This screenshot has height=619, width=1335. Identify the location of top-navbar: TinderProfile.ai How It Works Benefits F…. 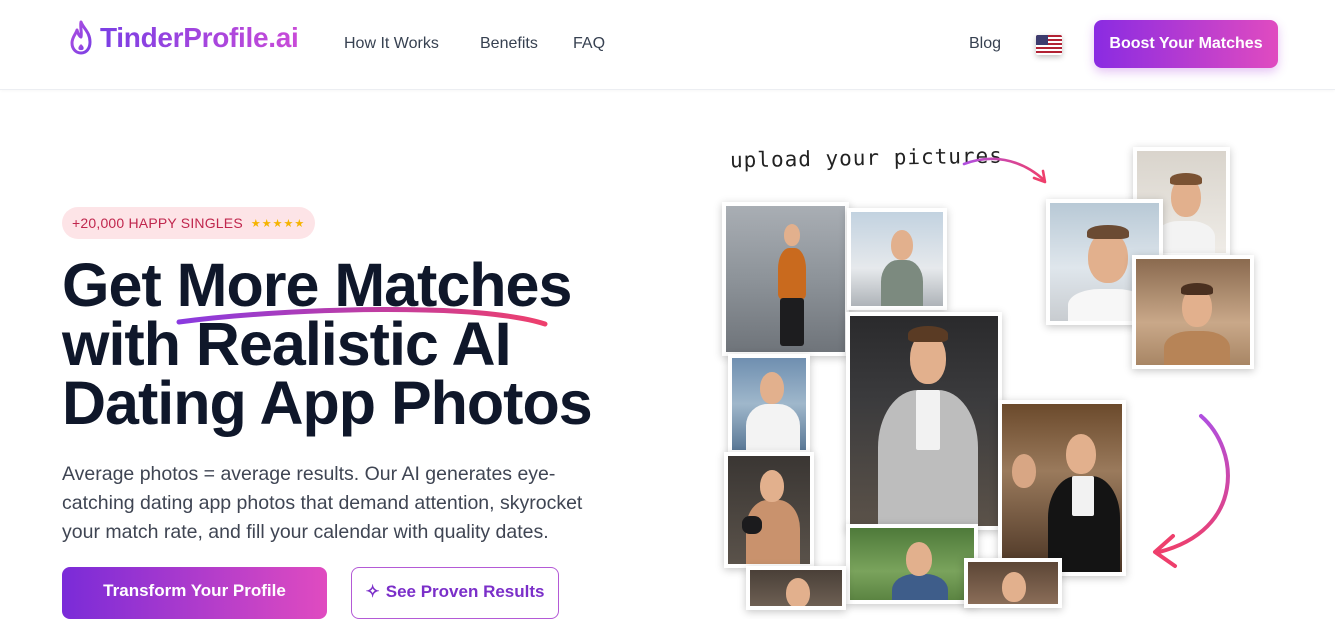
(667, 45).